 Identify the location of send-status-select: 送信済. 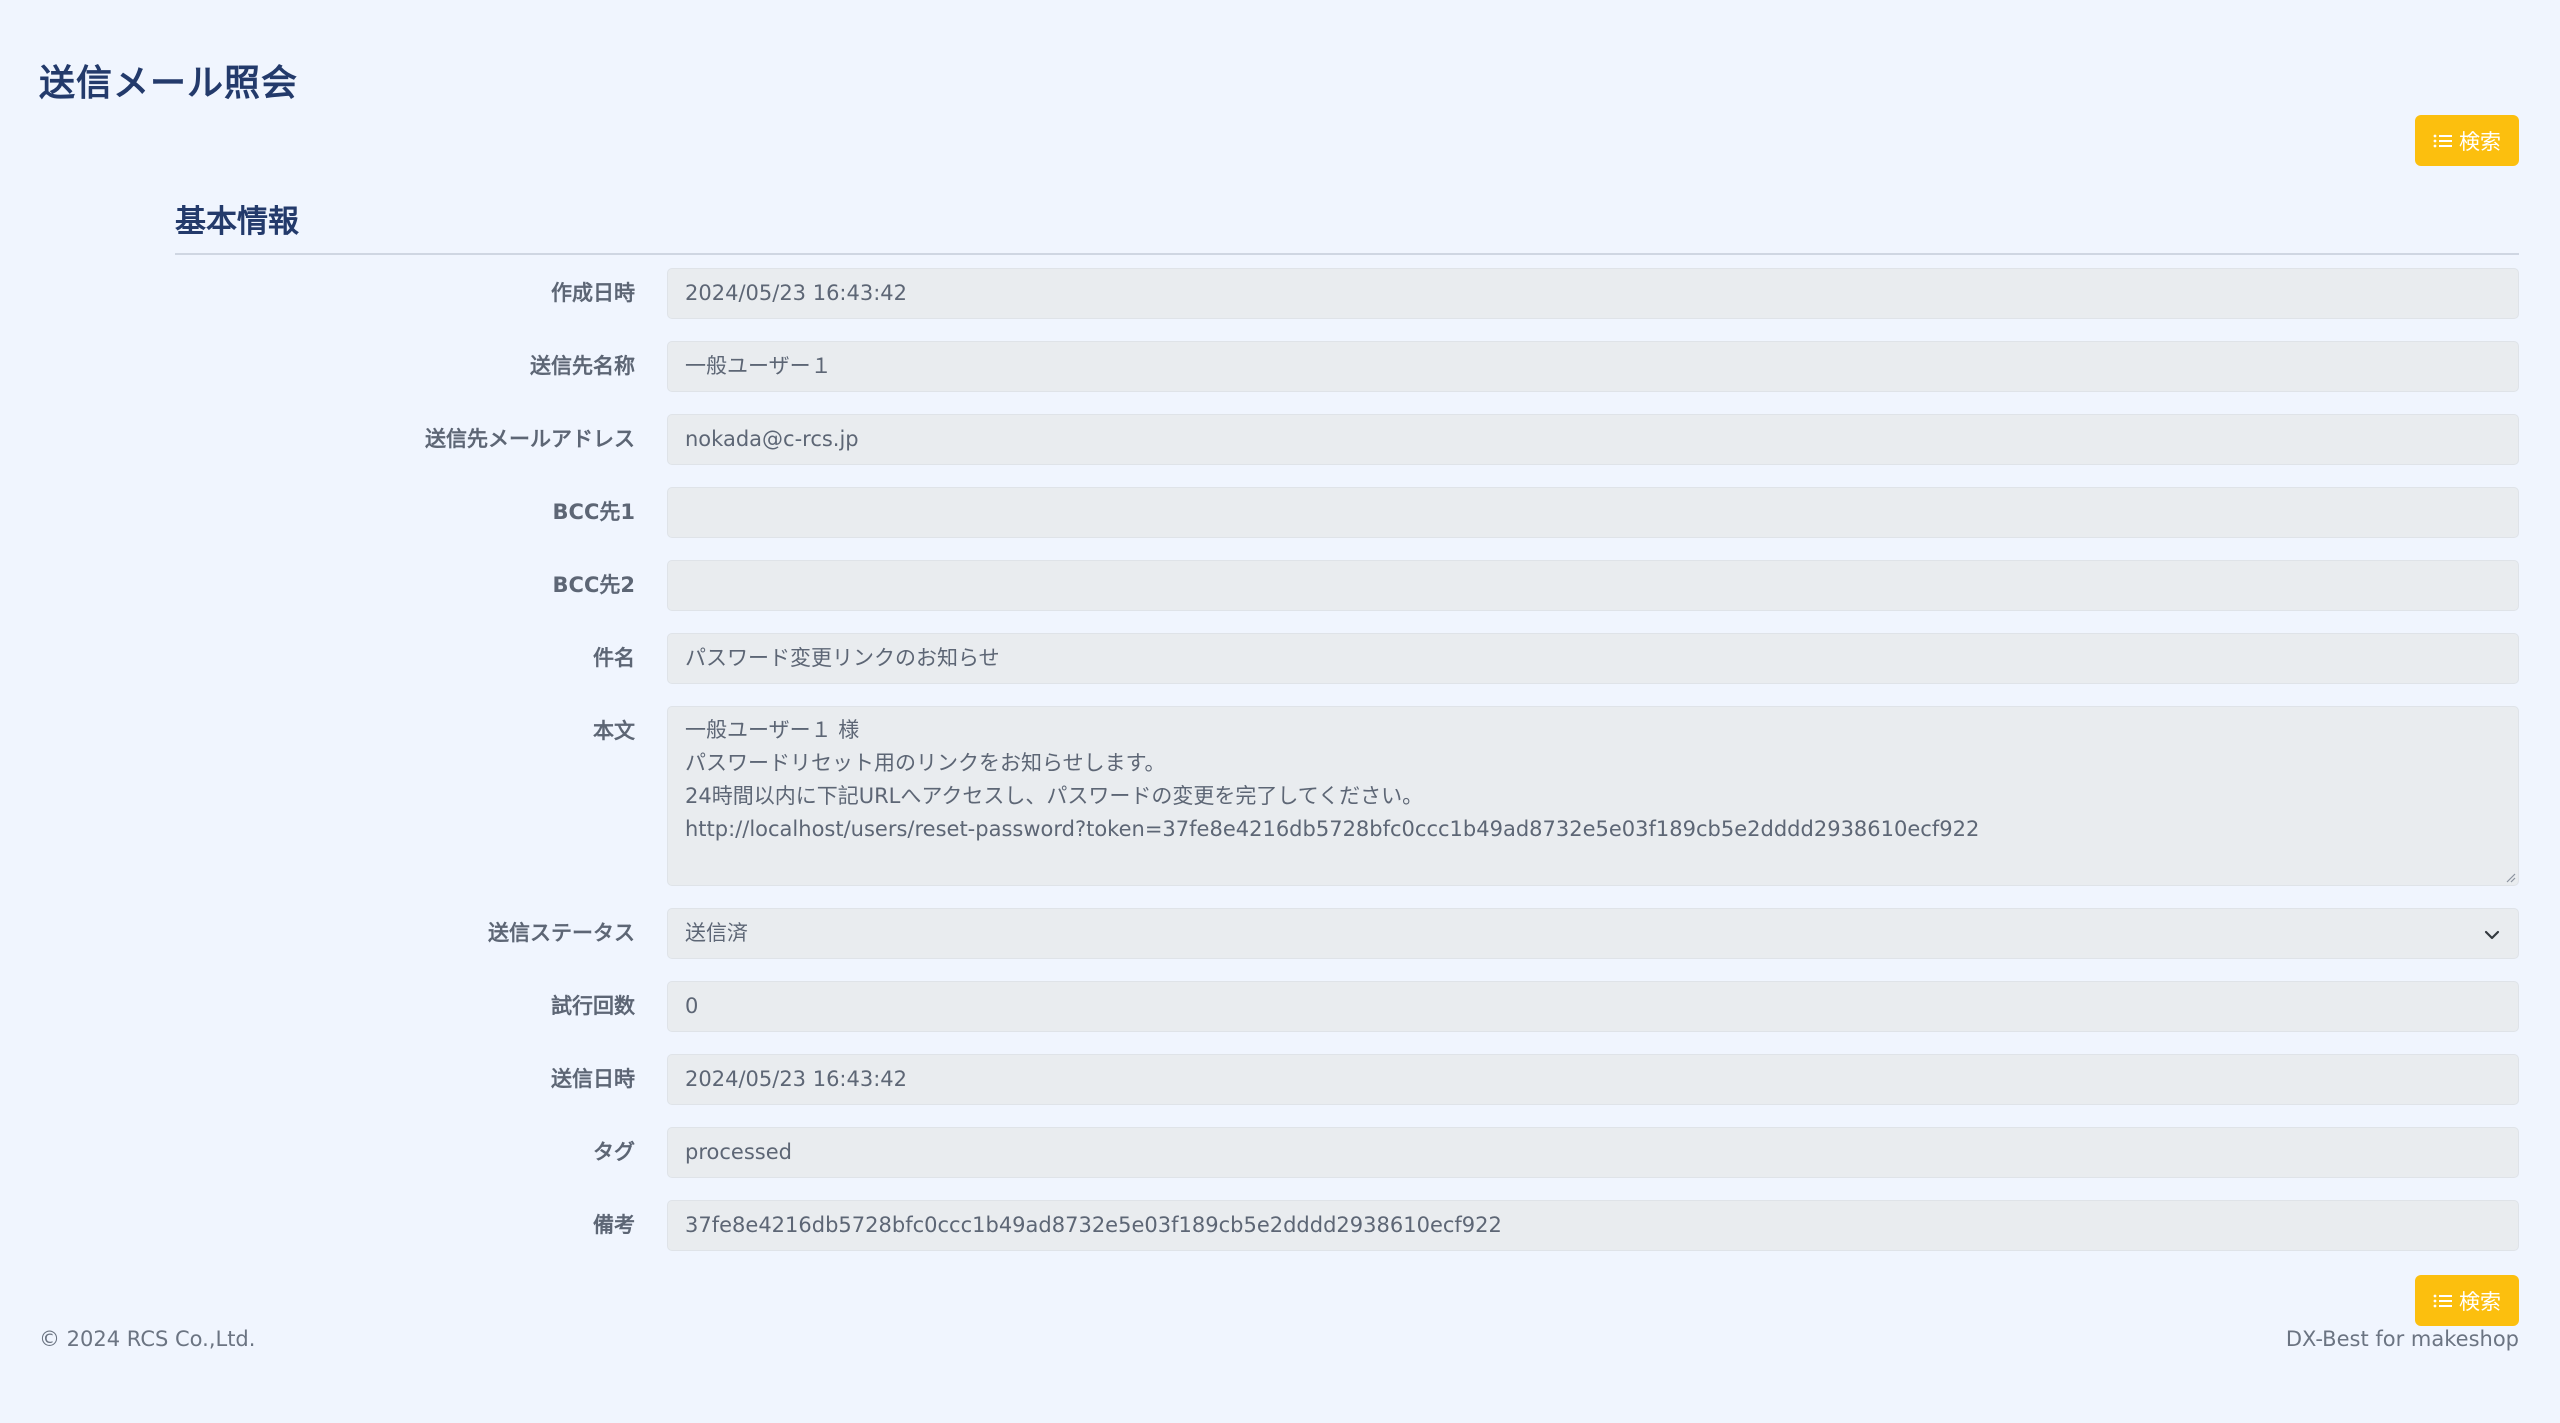
(1593, 933).